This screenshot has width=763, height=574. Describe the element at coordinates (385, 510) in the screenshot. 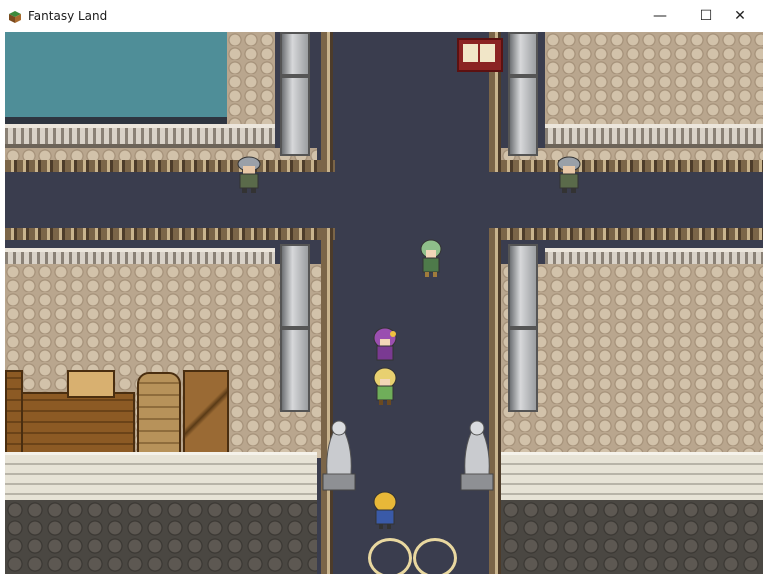

I see `player-character` at that location.